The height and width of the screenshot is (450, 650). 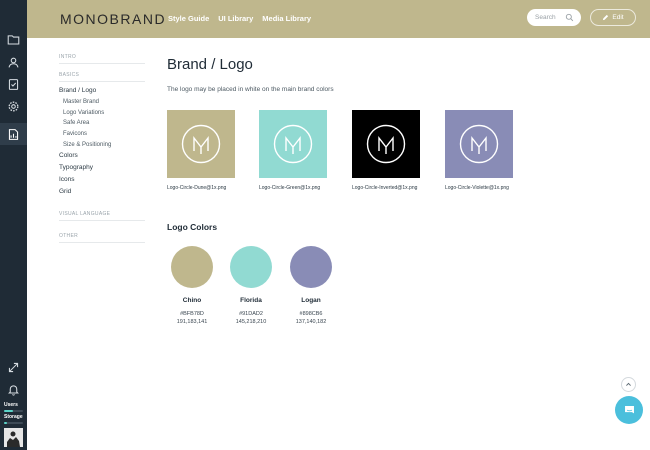 I want to click on sidebar-item-typography: Typography, so click(x=102, y=168).